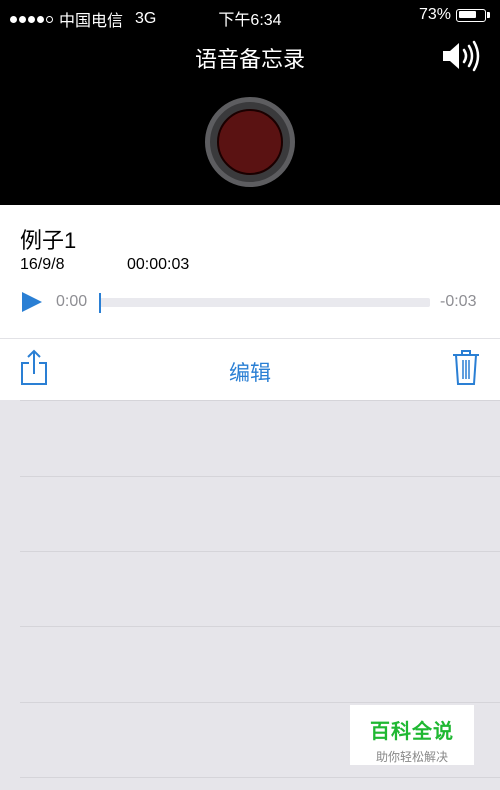 The width and height of the screenshot is (500, 790). I want to click on action-bar: 编辑, so click(250, 369).